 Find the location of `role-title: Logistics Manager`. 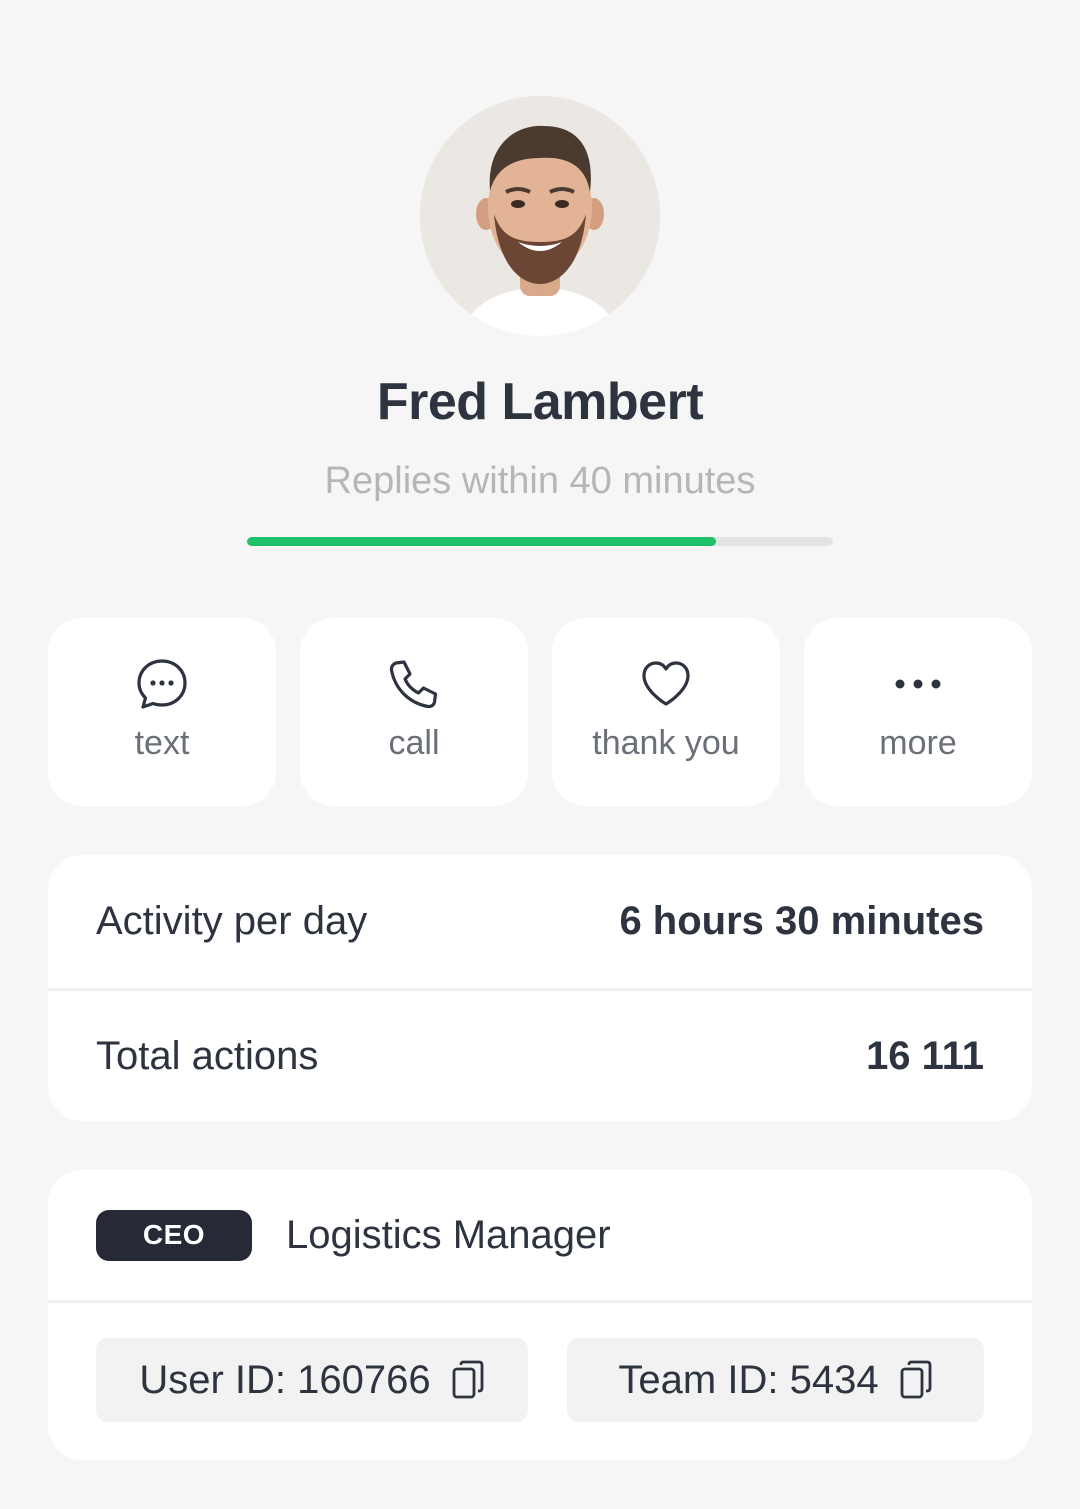

role-title: Logistics Manager is located at coordinates (448, 1234).